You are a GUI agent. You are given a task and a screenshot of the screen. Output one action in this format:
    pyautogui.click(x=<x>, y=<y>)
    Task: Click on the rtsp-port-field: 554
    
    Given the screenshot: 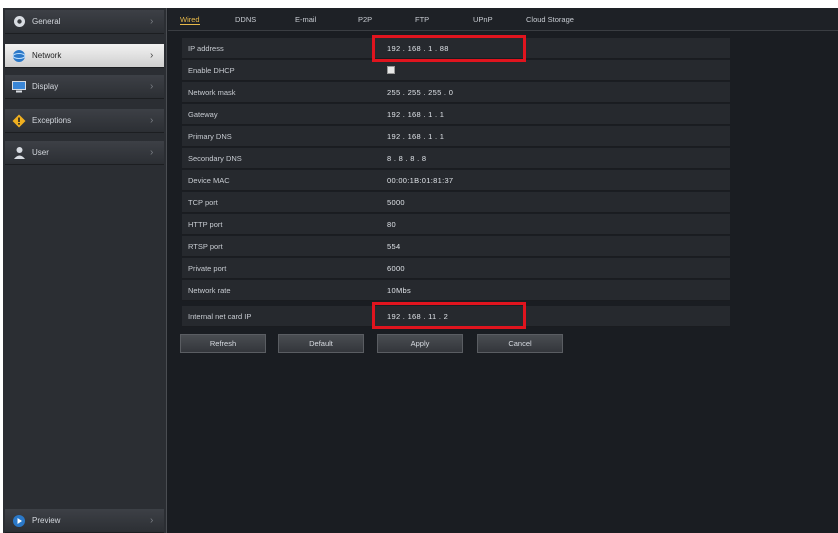 What is the action you would take?
    pyautogui.click(x=393, y=246)
    